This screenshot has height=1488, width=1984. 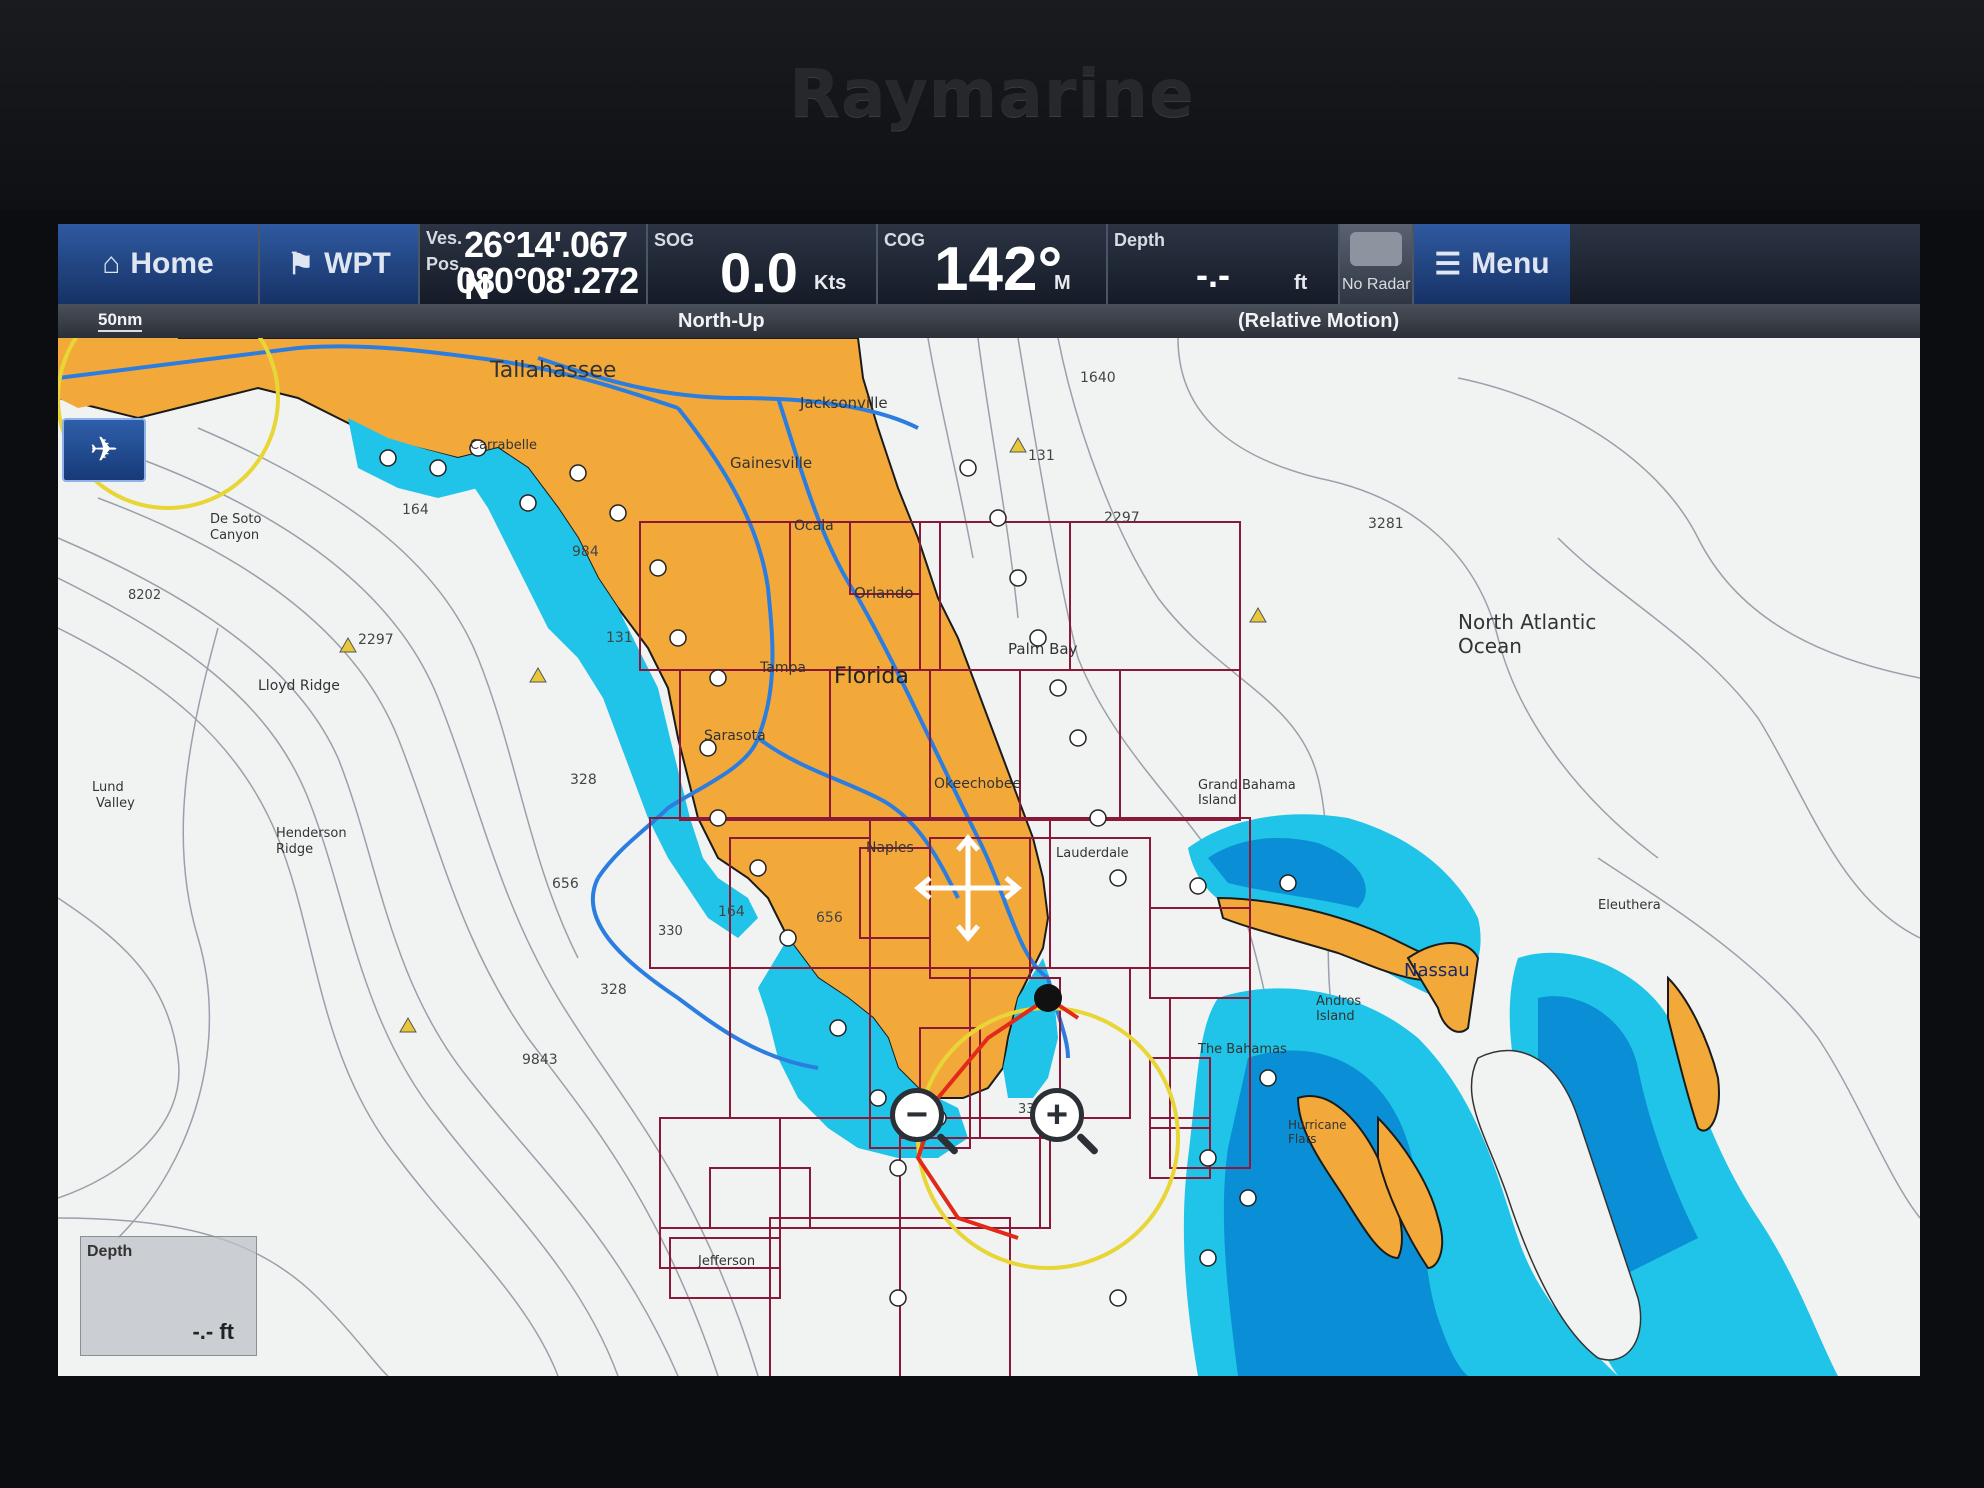 I want to click on wpt-label: WPT, so click(x=357, y=263).